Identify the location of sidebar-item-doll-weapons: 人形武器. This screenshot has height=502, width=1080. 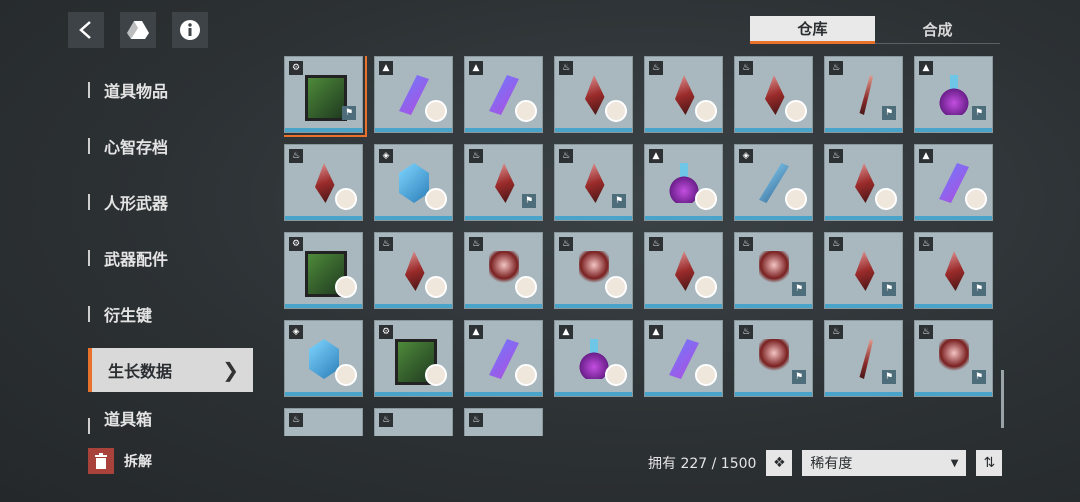
(170, 202).